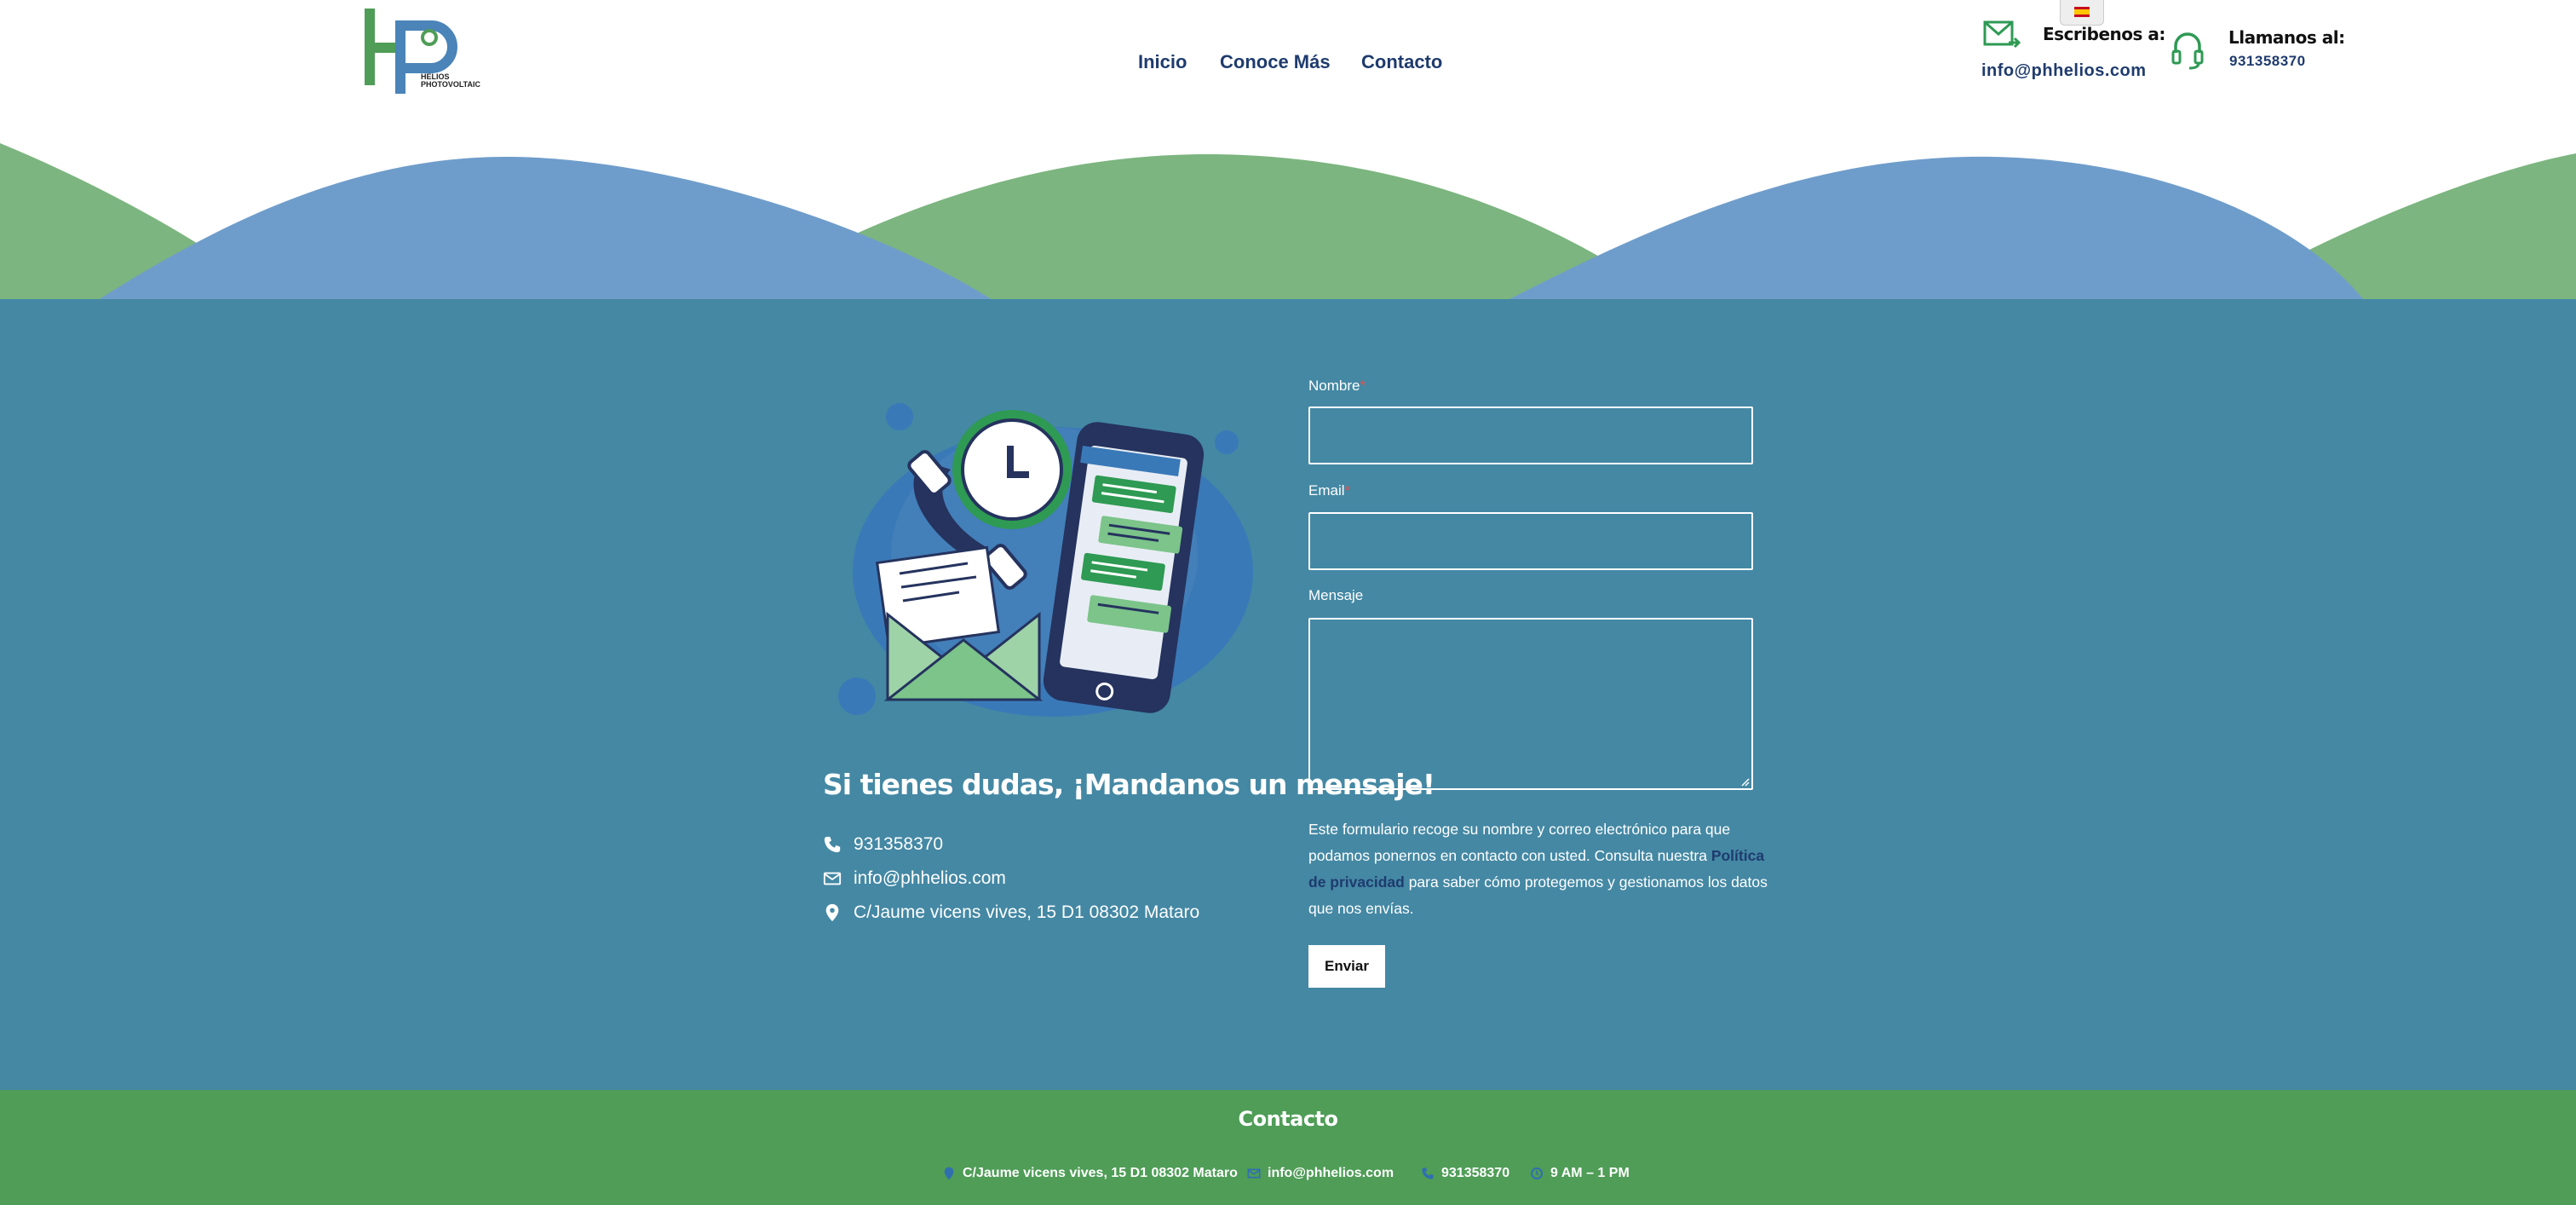 This screenshot has width=2576, height=1205. I want to click on contact-address-text: C/Jaume vicens vives, 15 D1 08302 Mataro, so click(1027, 912).